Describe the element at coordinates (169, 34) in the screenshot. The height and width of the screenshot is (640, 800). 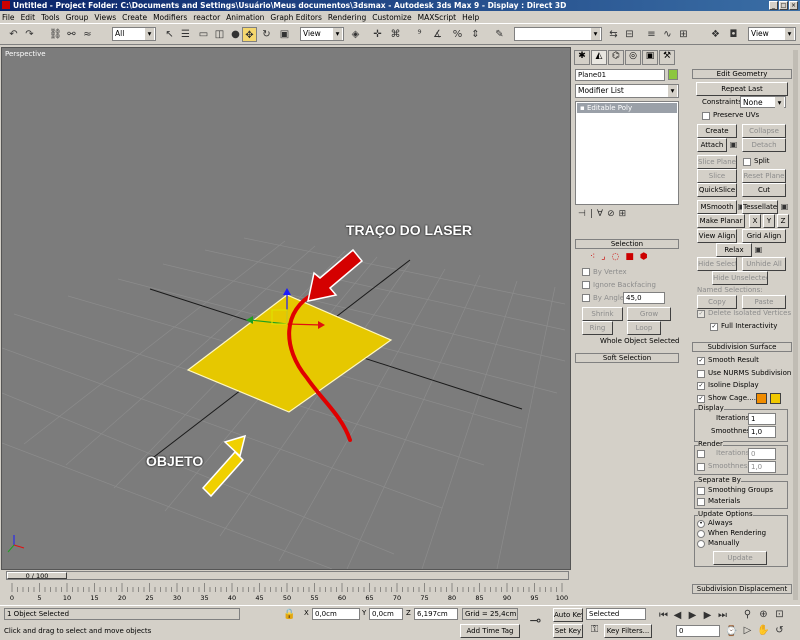
I see `select-object-icon: ↖` at that location.